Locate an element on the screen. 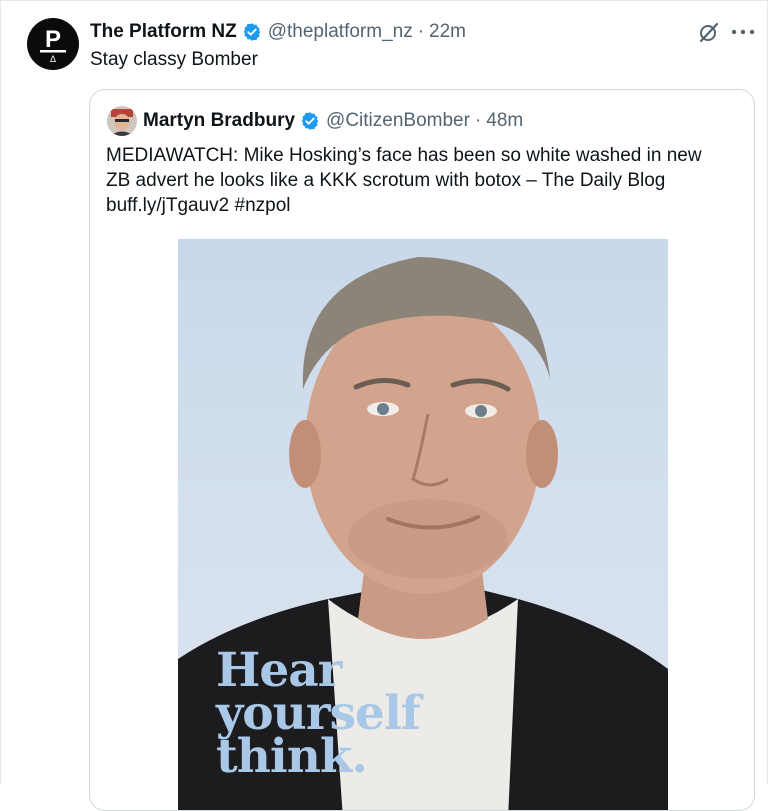 This screenshot has width=768, height=811. quoted-header: Martyn Bradbury @CitizenBomber · 48m is located at coordinates (333, 121).